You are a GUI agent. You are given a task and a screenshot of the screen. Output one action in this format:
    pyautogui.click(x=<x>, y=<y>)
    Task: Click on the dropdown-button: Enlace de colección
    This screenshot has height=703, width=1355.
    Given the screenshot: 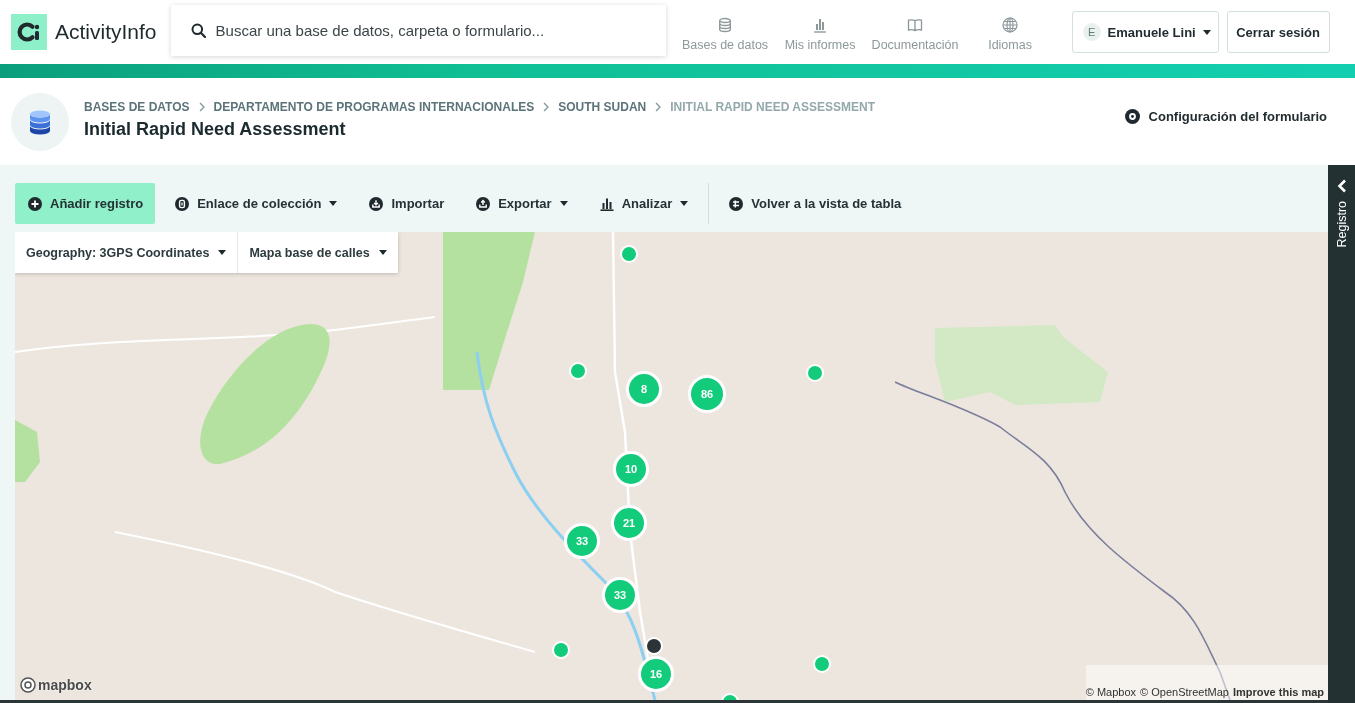 What is the action you would take?
    pyautogui.click(x=256, y=203)
    